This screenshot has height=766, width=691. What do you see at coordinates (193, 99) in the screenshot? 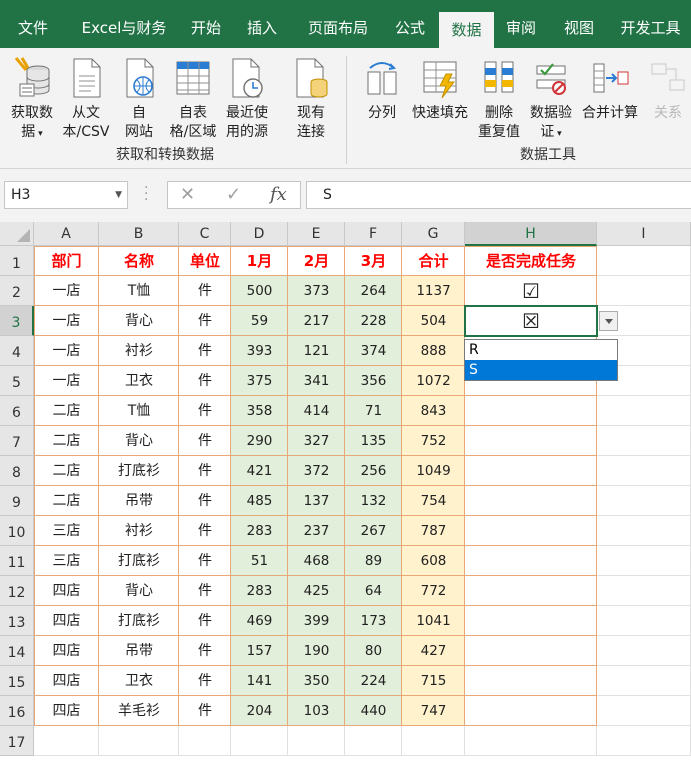
I see `from-table-range-button: 自表 格/区域` at bounding box center [193, 99].